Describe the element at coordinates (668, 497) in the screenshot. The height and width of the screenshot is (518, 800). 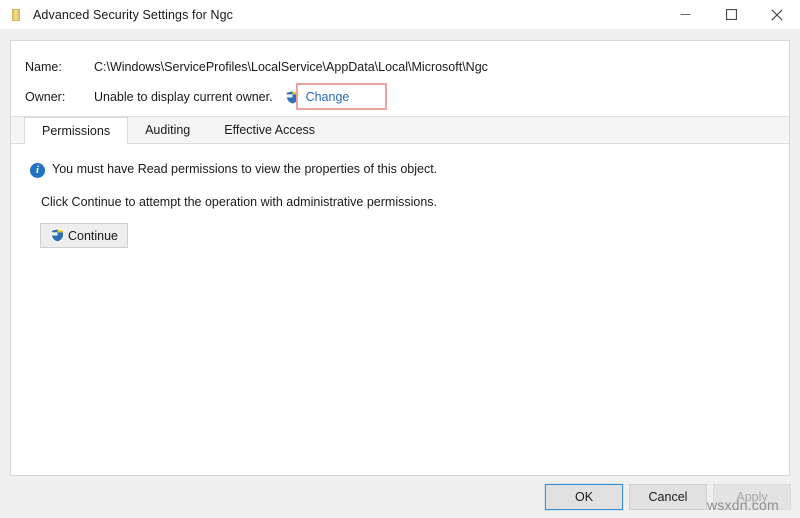
I see `cancel-button: Cancel` at that location.